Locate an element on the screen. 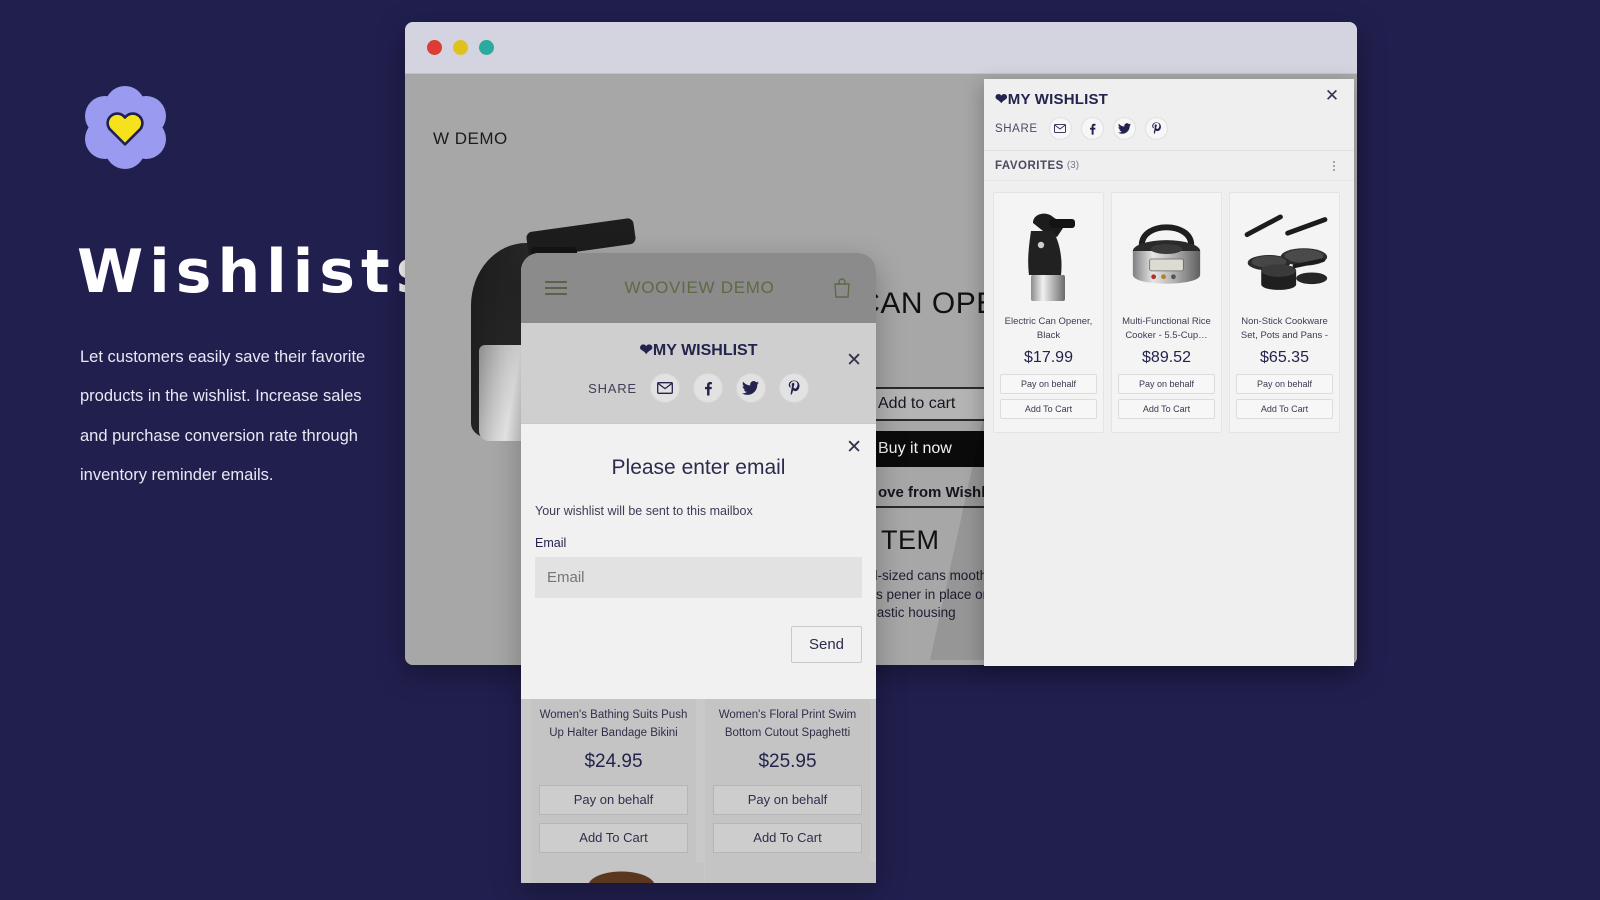 The width and height of the screenshot is (1600, 900). phone-wishlist-title: ❤MY WISHLIST is located at coordinates (698, 350).